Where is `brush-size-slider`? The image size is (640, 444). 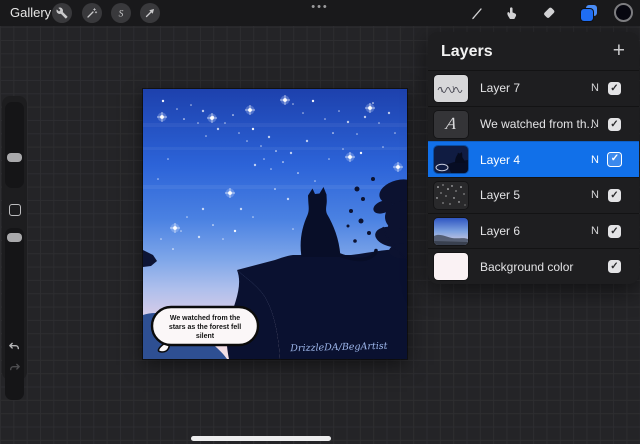
brush-size-slider is located at coordinates (14, 145).